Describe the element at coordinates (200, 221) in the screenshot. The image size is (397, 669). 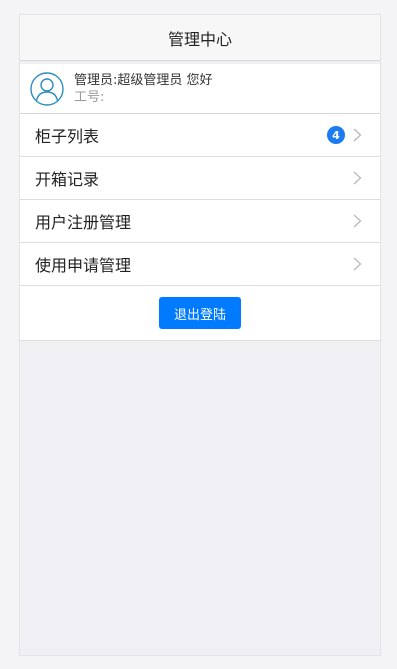
I see `menu-item-user-registration: 用户注册管理` at that location.